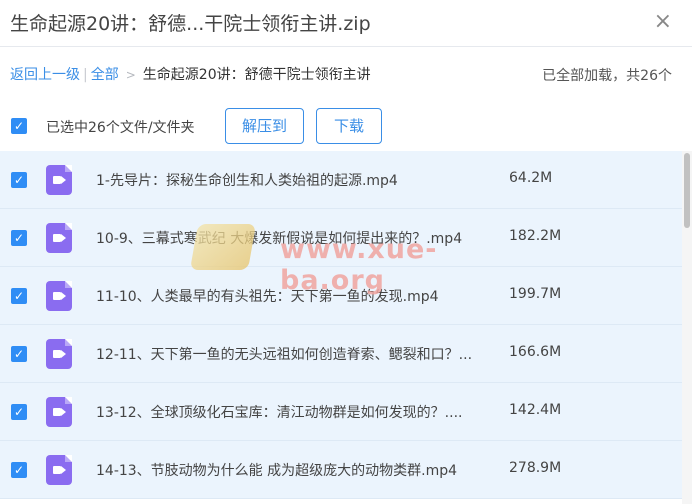 This screenshot has width=692, height=504. What do you see at coordinates (267, 297) in the screenshot?
I see `file-name: 11-10、人类最早的有头祖先：天下第一鱼的发现.mp4` at bounding box center [267, 297].